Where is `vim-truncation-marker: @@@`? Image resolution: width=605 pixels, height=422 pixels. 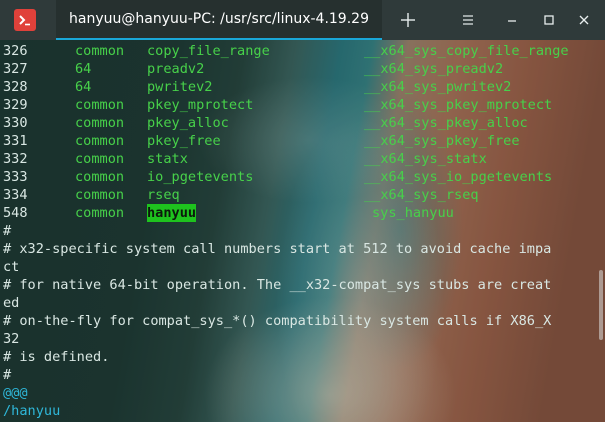 vim-truncation-marker: @@@ is located at coordinates (15, 393).